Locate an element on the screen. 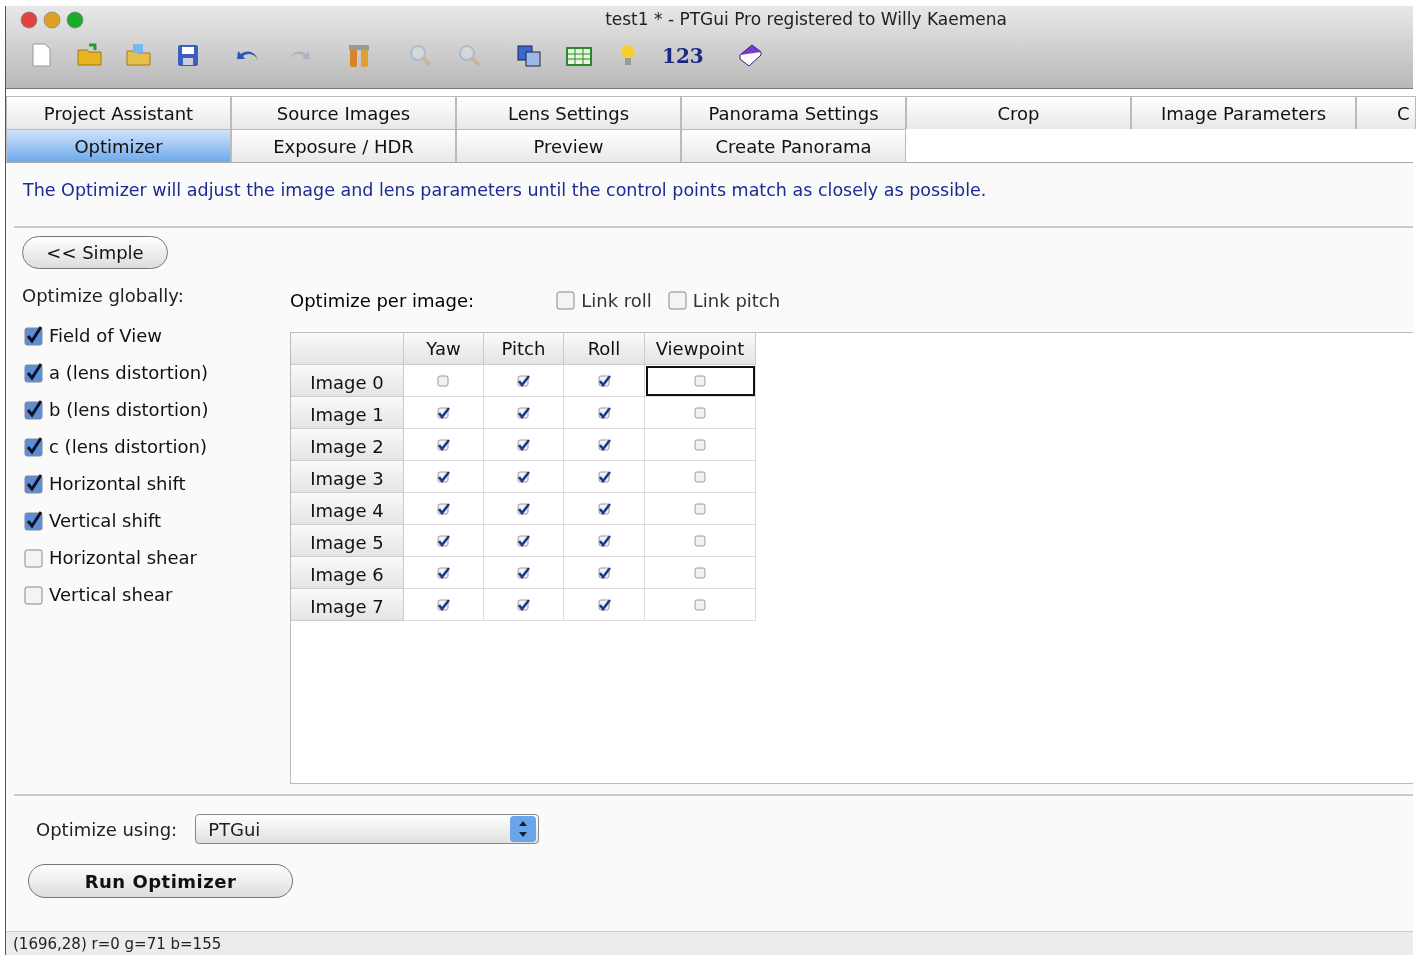 The image size is (1421, 955). tab: Panorama Settings is located at coordinates (793, 112).